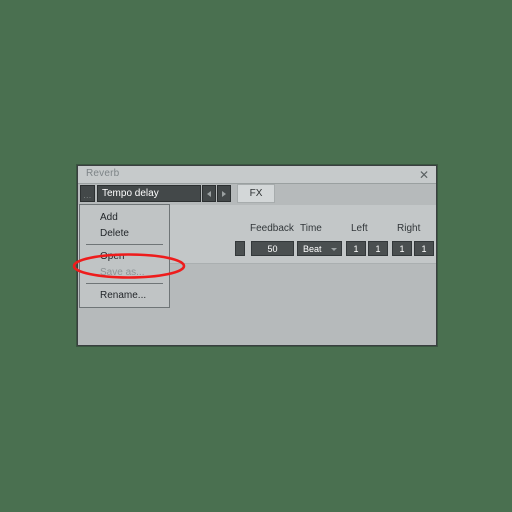 The image size is (512, 512). What do you see at coordinates (359, 228) in the screenshot?
I see `left-label: Left` at bounding box center [359, 228].